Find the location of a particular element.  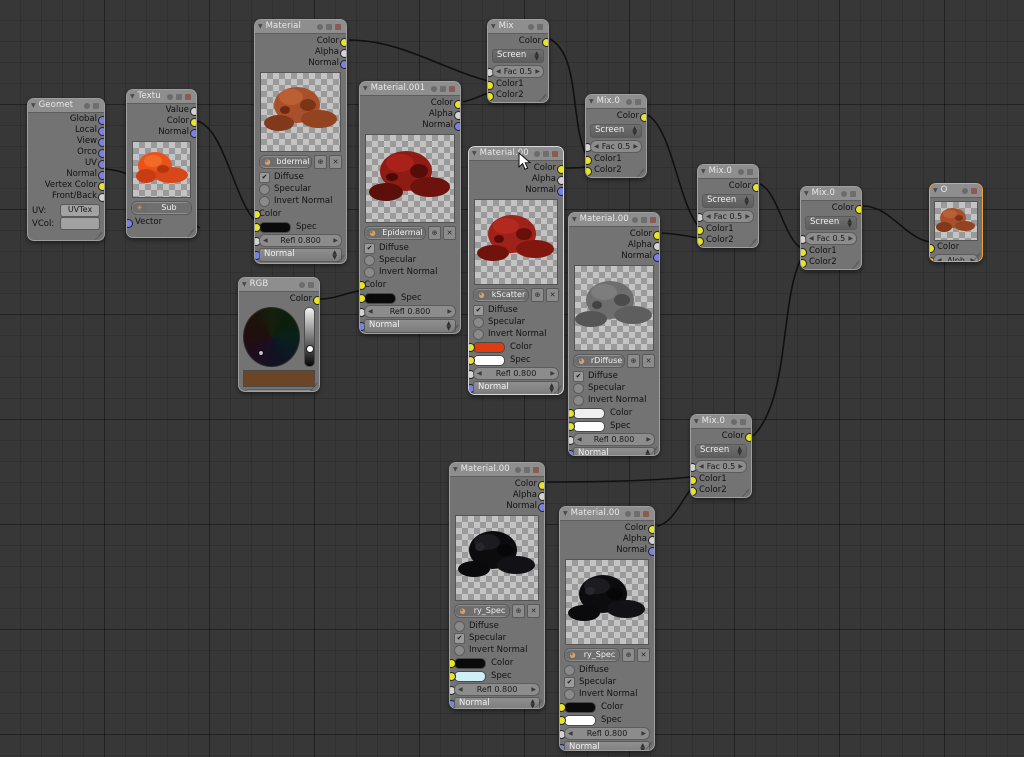

socket-row-global: Global is located at coordinates (68, 119).